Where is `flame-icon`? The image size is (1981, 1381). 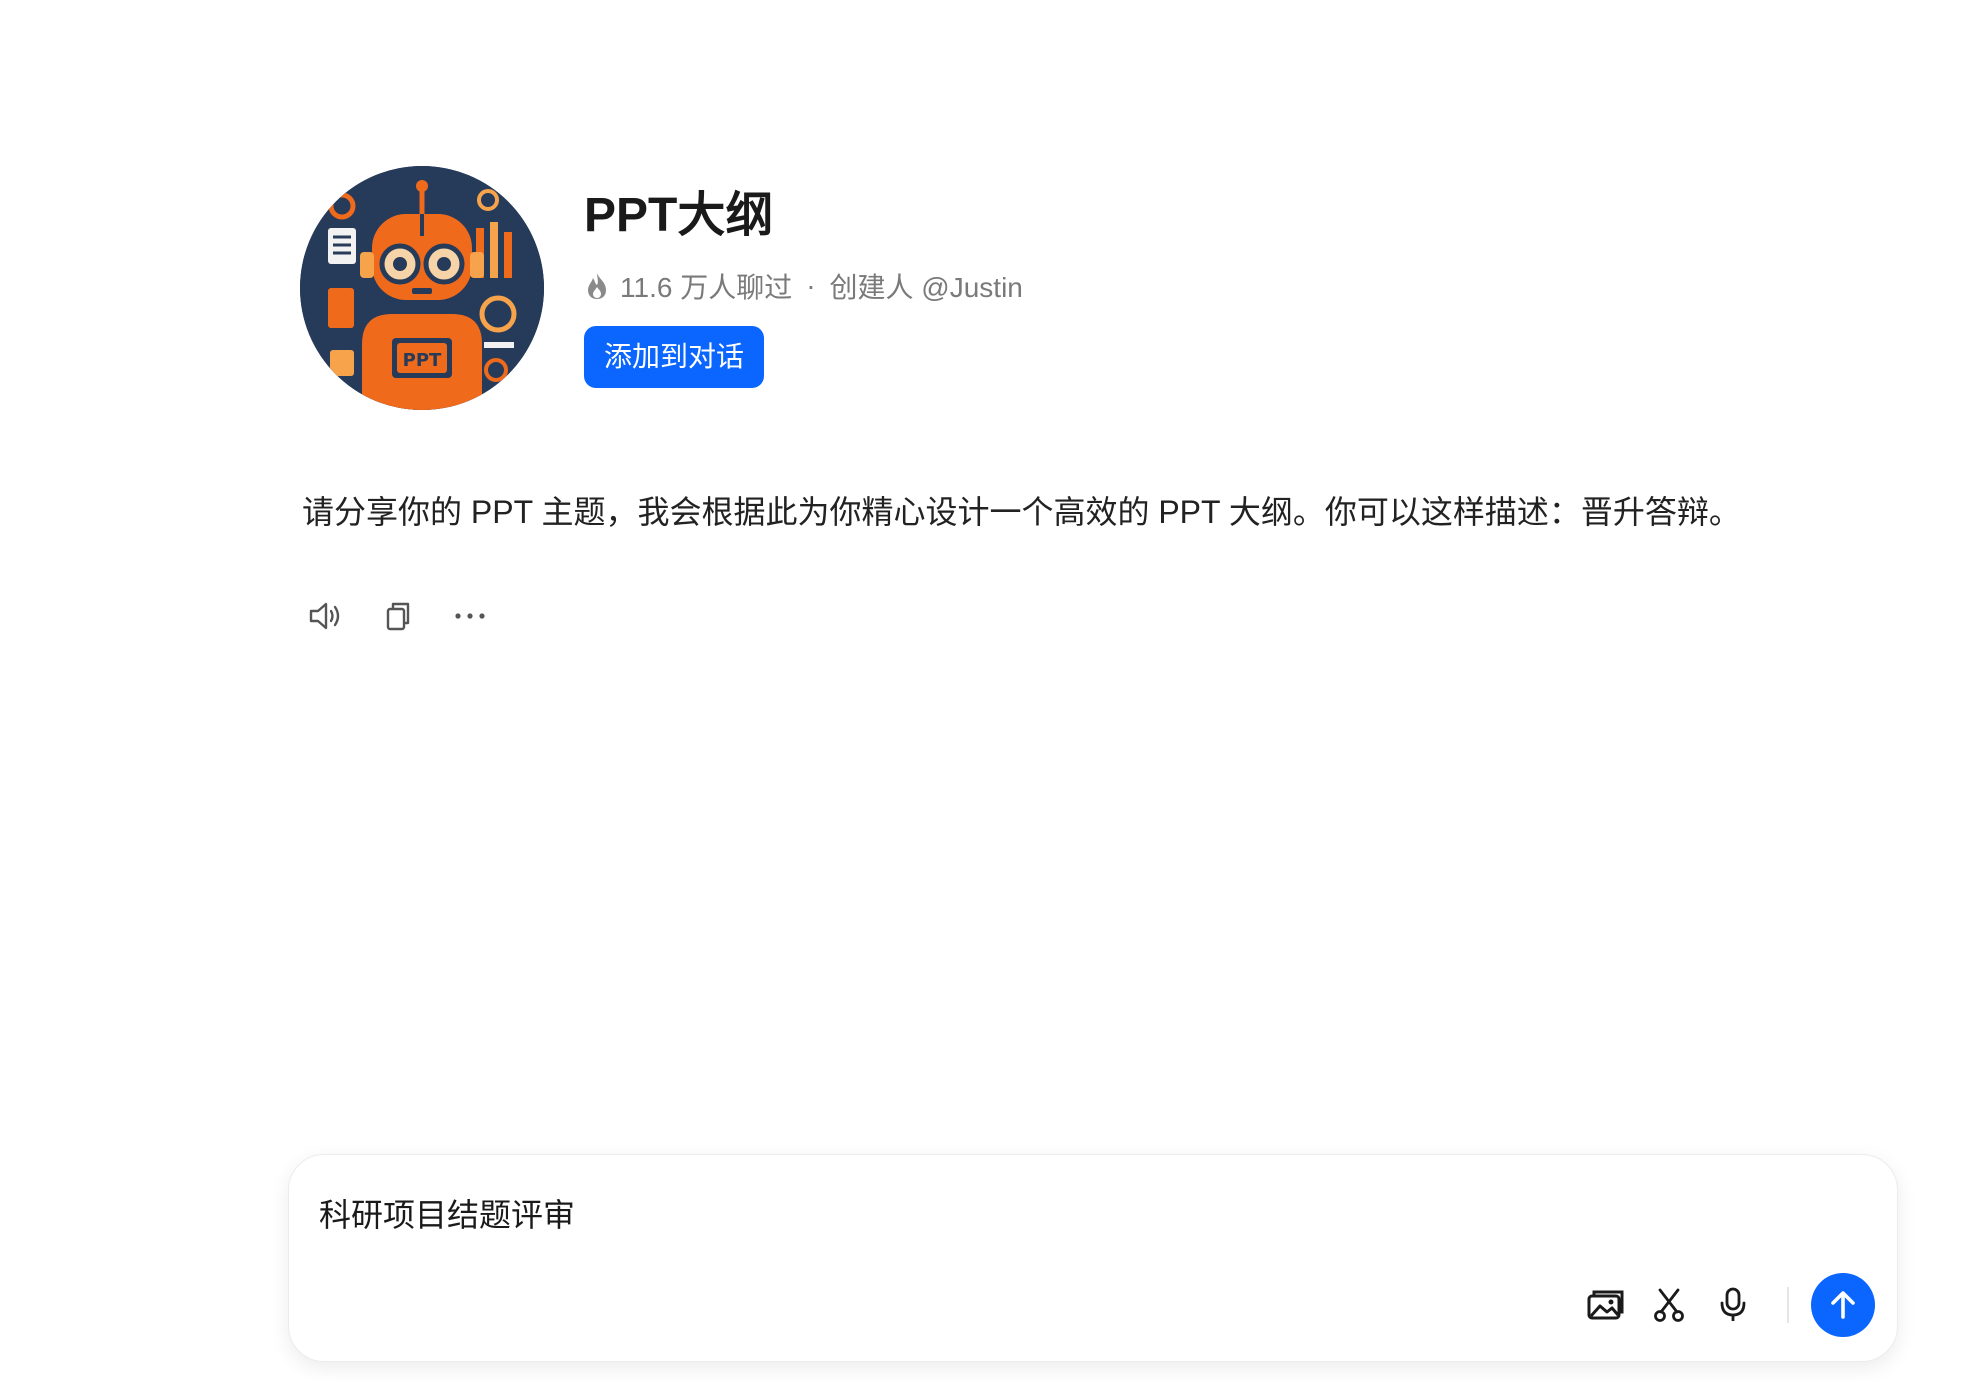
flame-icon is located at coordinates (597, 286).